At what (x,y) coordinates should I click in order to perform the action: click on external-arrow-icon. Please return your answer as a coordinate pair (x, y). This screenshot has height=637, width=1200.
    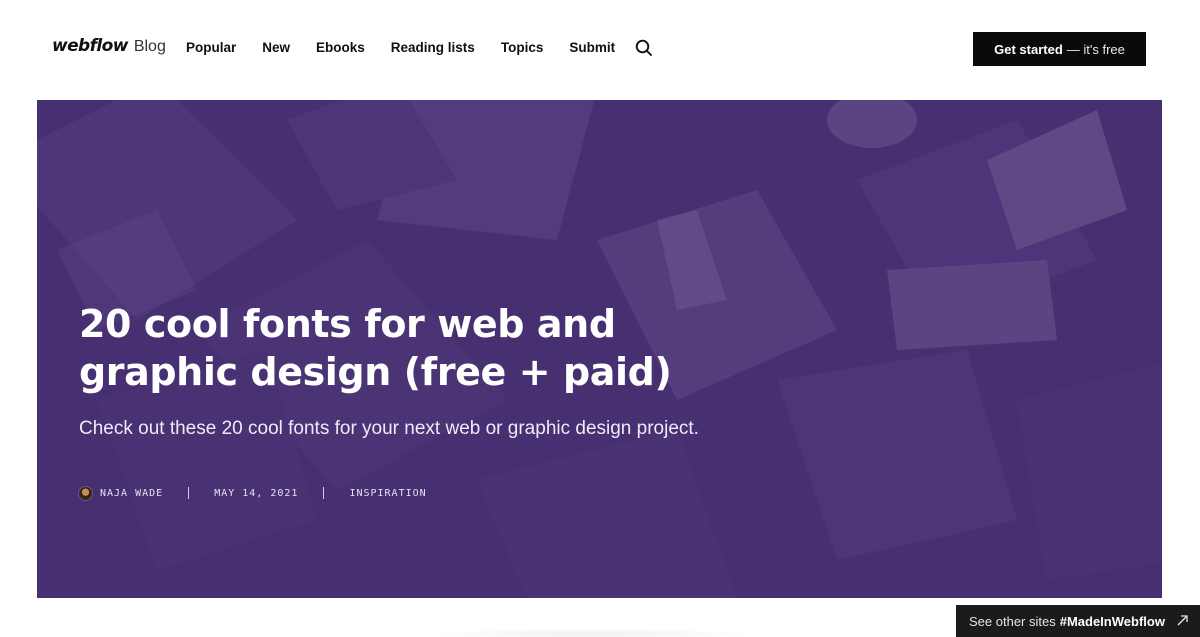
    Looking at the image, I should click on (1182, 620).